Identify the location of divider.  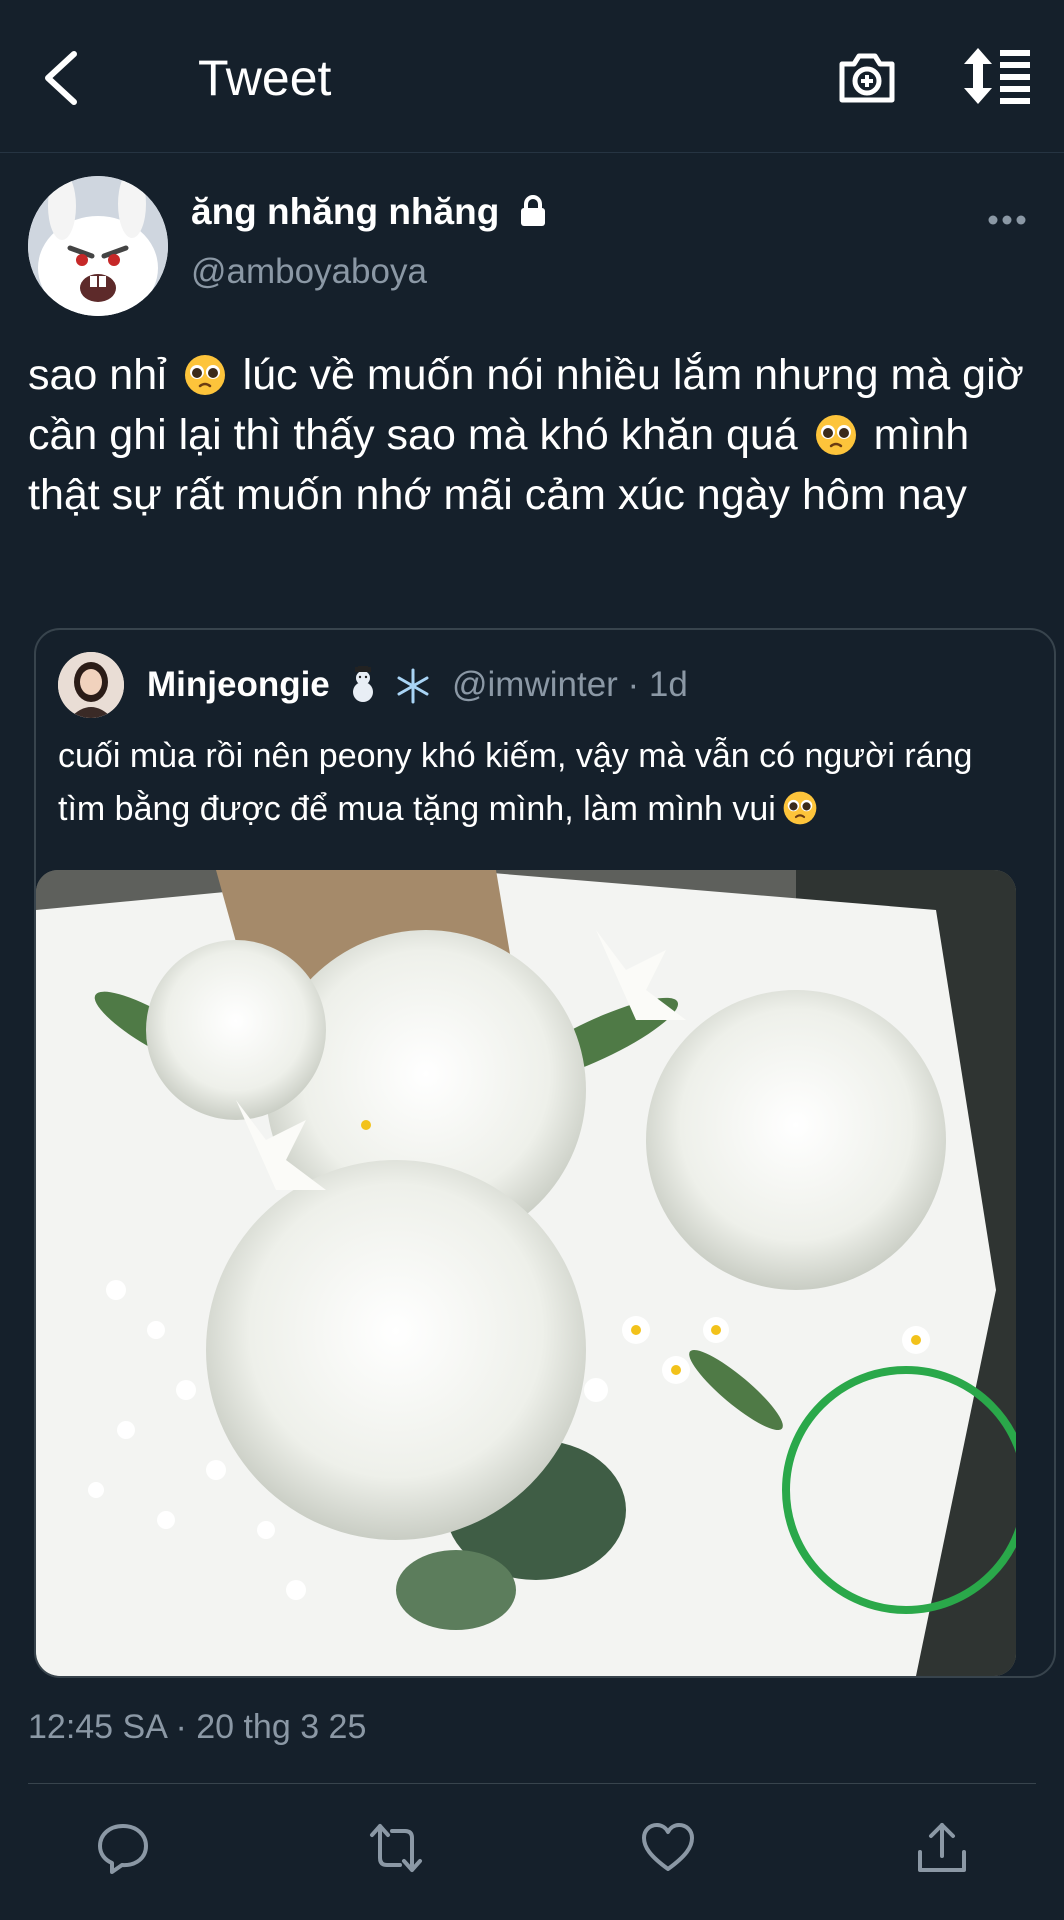
(532, 1783).